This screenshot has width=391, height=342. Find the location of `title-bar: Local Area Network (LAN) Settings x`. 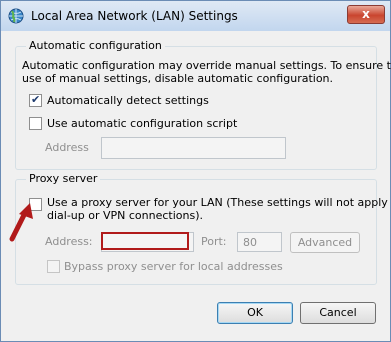

title-bar: Local Area Network (LAN) Settings x is located at coordinates (195, 16).